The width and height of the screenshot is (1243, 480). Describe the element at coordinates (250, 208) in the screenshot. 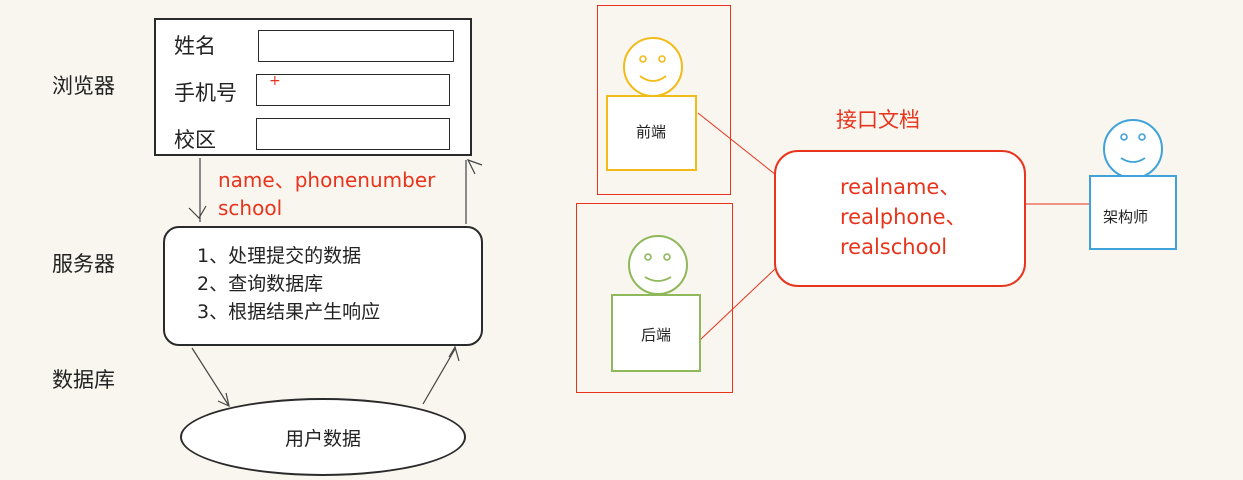

I see `request-param-line: school` at that location.